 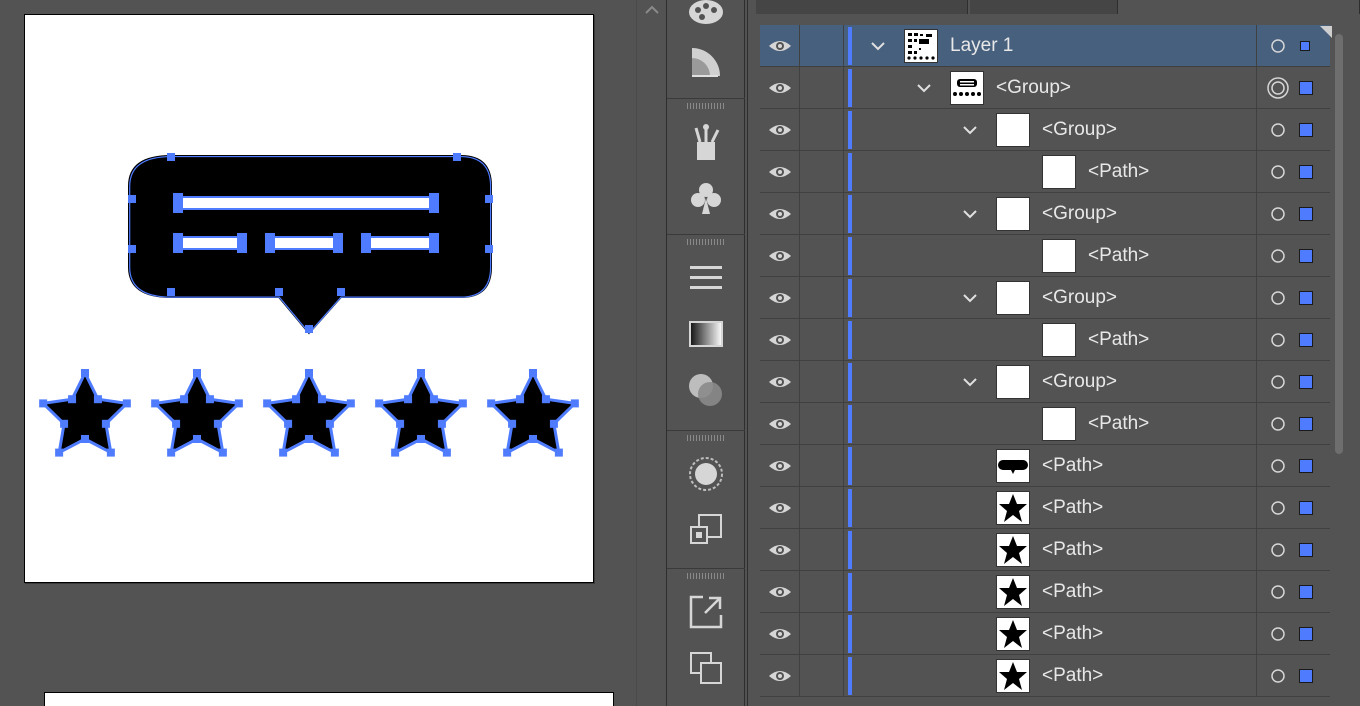 What do you see at coordinates (651, 353) in the screenshot?
I see `panel-collapse-strip` at bounding box center [651, 353].